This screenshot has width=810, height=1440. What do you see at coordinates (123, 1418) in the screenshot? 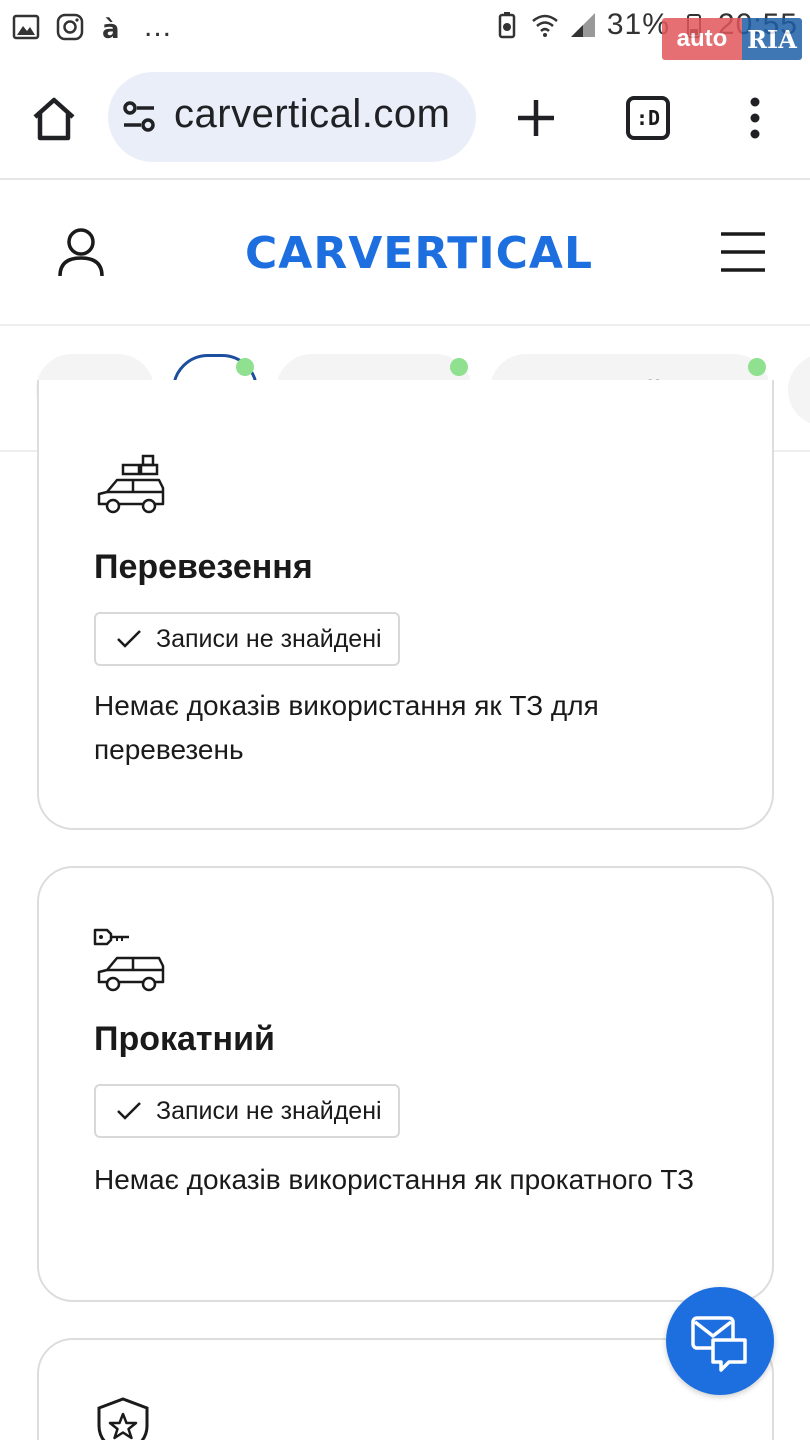
I see `shield-star-icon` at bounding box center [123, 1418].